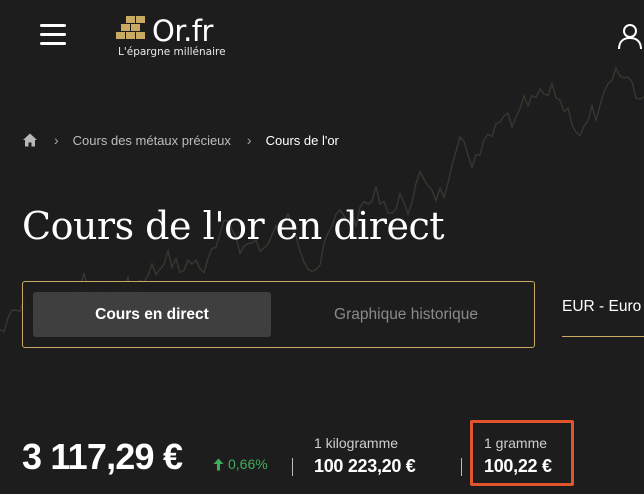  Describe the element at coordinates (233, 226) in the screenshot. I see `page-title: Cours de l'or en direct` at that location.